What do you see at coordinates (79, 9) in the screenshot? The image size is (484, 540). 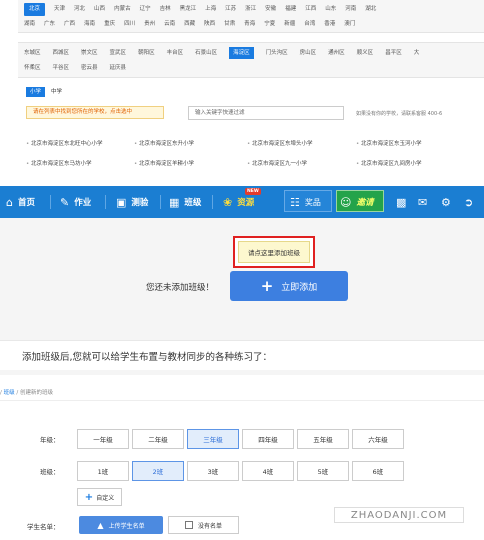 I see `province-item: 河北` at bounding box center [79, 9].